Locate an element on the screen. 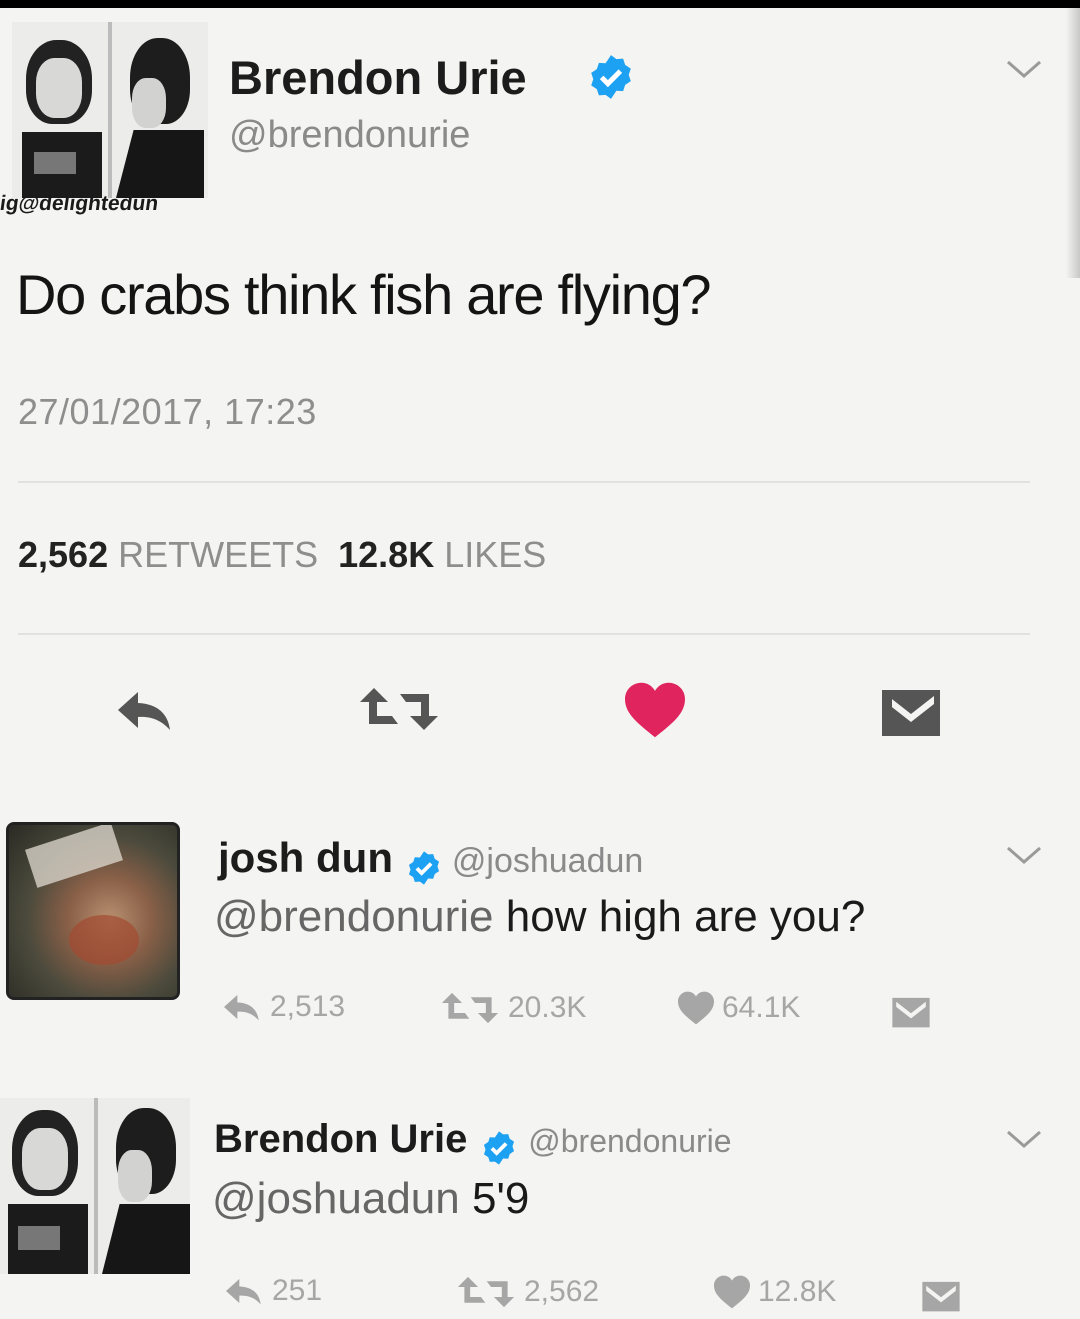 Image resolution: width=1080 pixels, height=1319 pixels. reply-body: how high are you? is located at coordinates (685, 916).